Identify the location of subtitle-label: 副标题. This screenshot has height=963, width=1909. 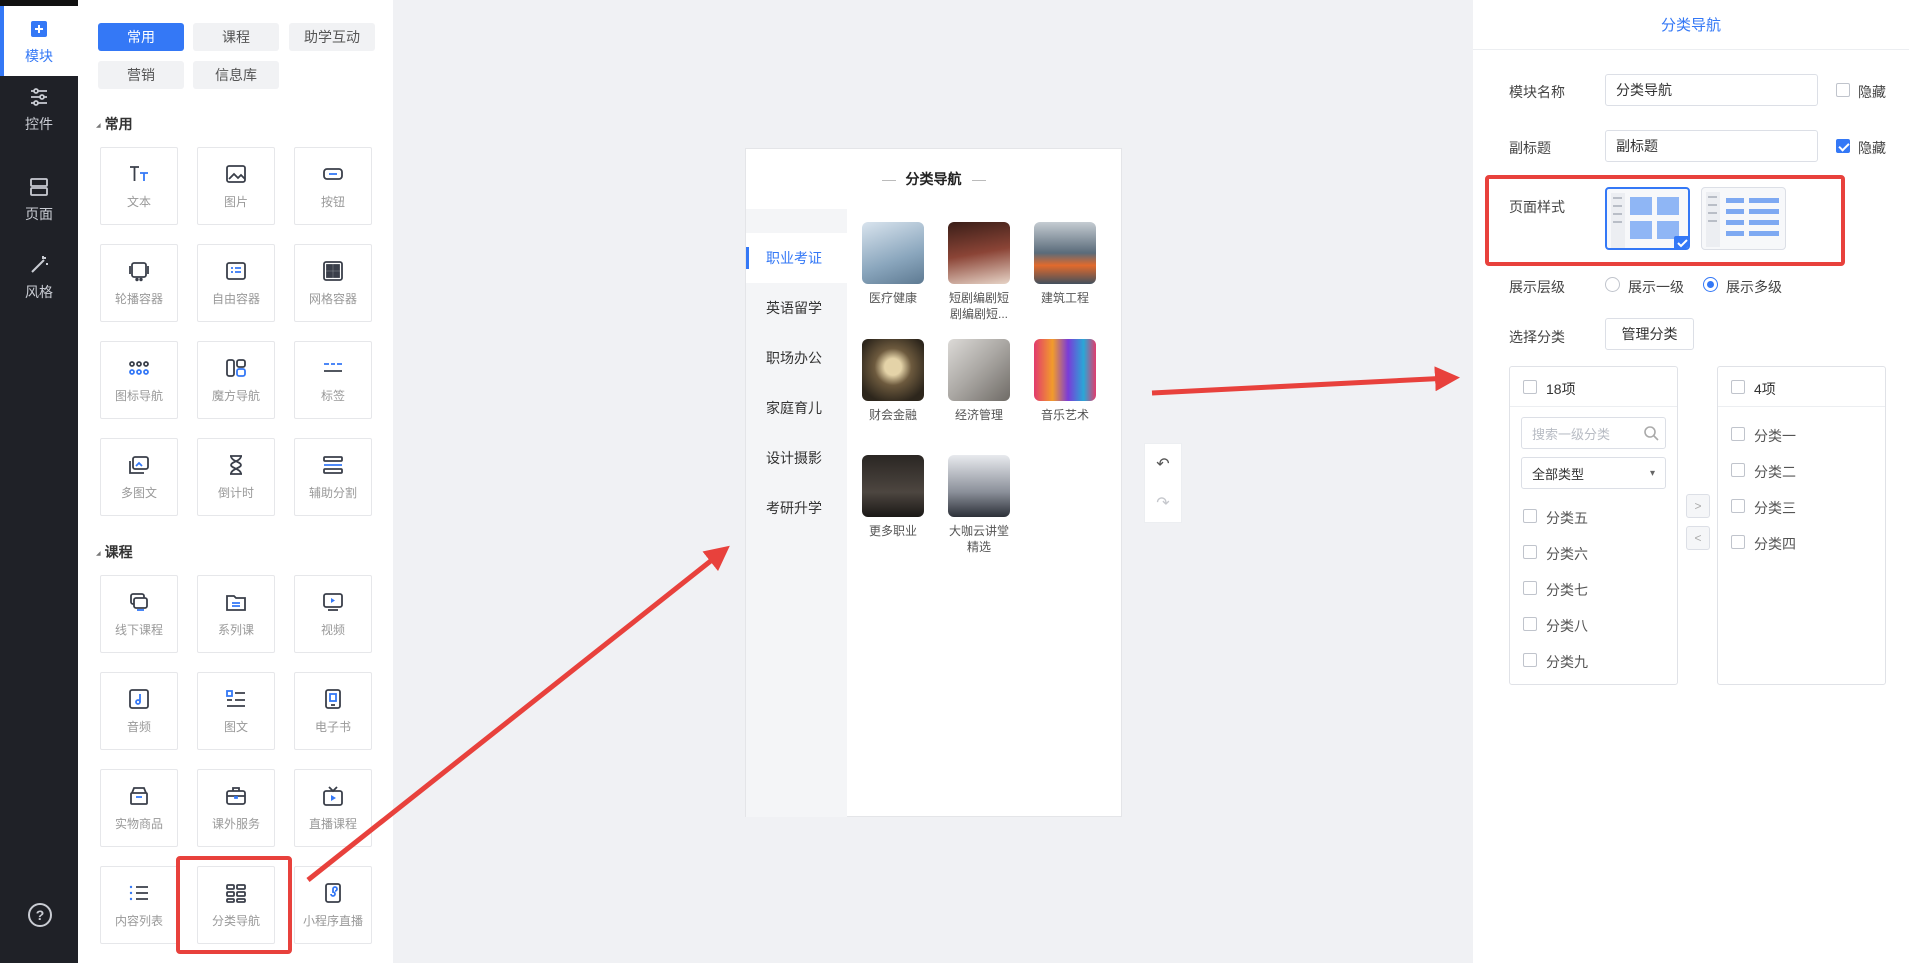
(1530, 148).